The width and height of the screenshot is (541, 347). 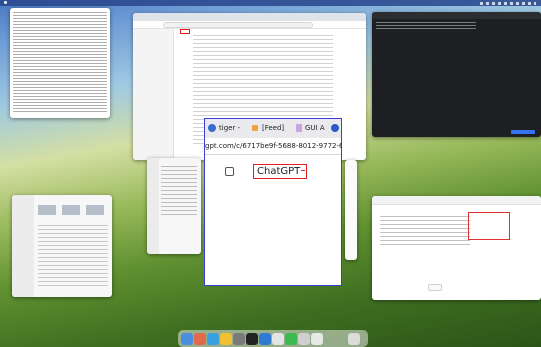 I want to click on settings-dock-icon, so click(x=239, y=339).